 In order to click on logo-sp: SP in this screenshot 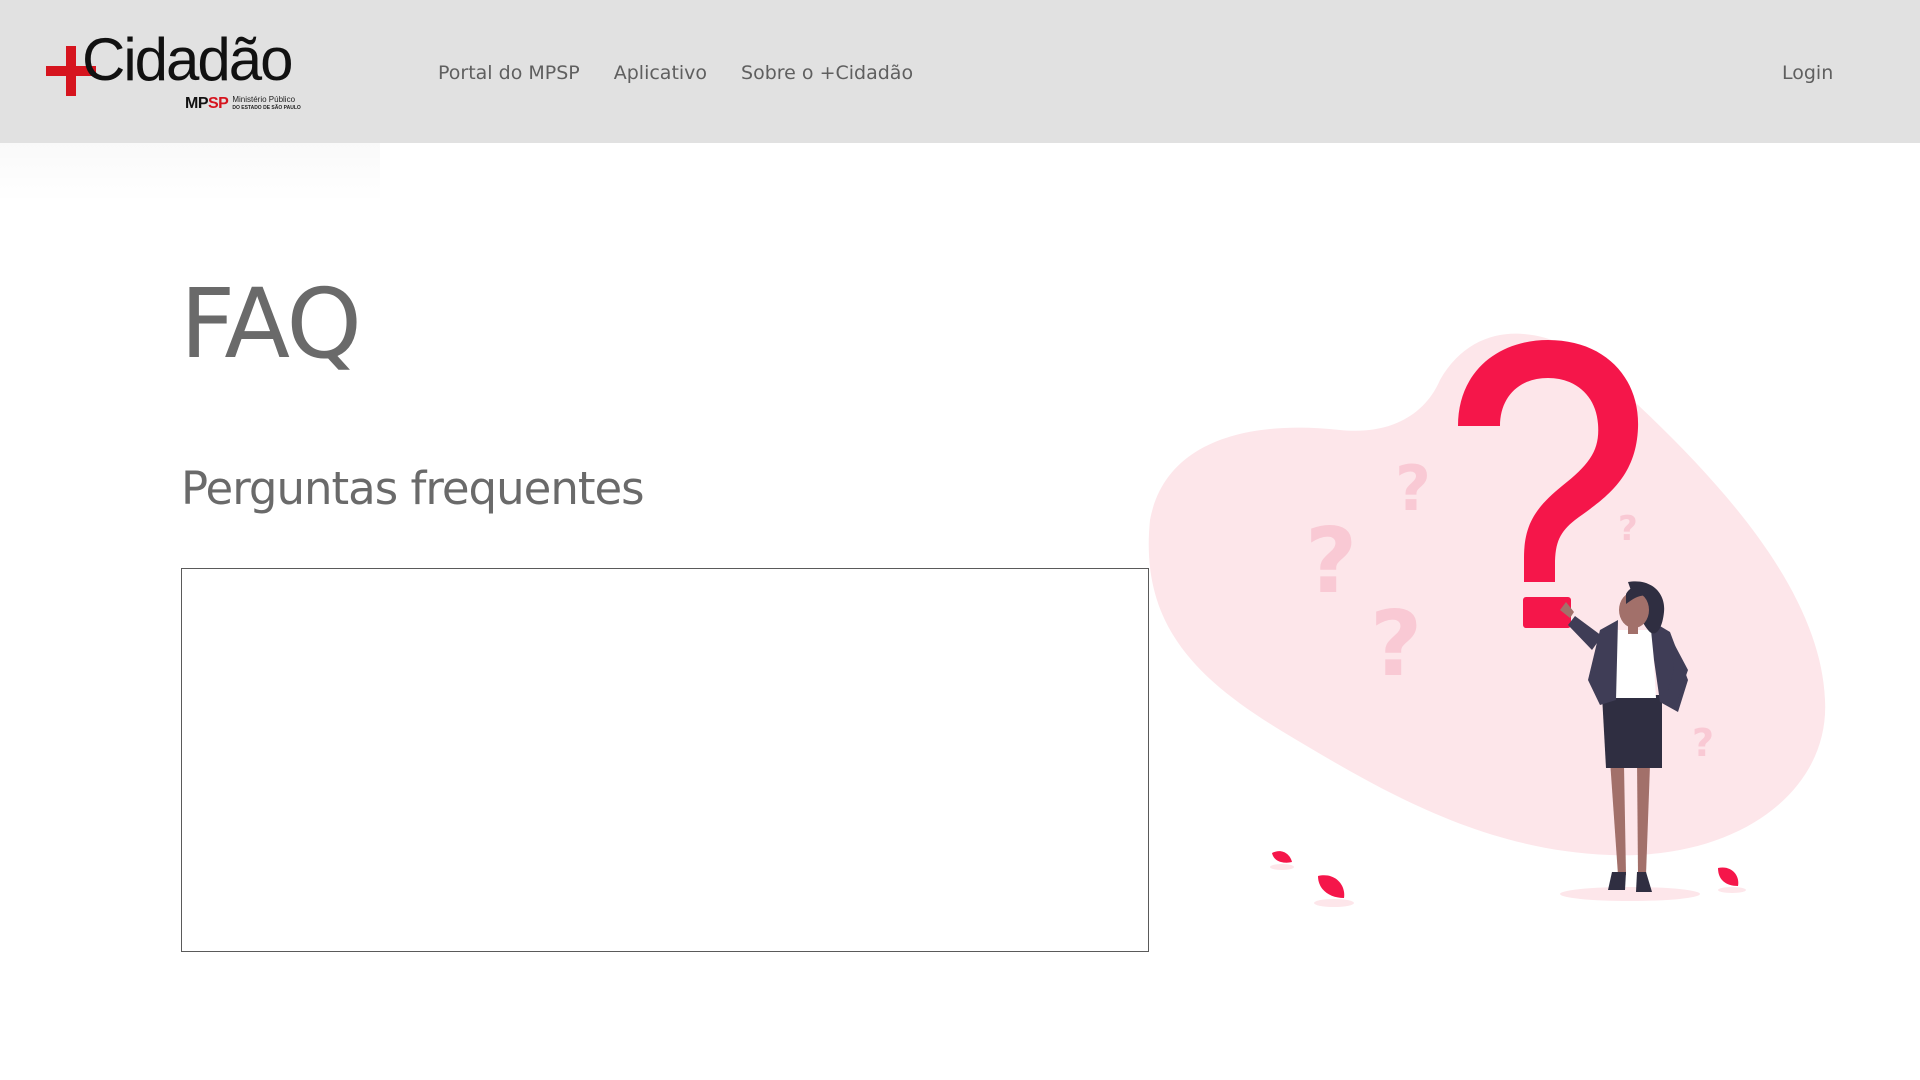, I will do `click(218, 103)`.